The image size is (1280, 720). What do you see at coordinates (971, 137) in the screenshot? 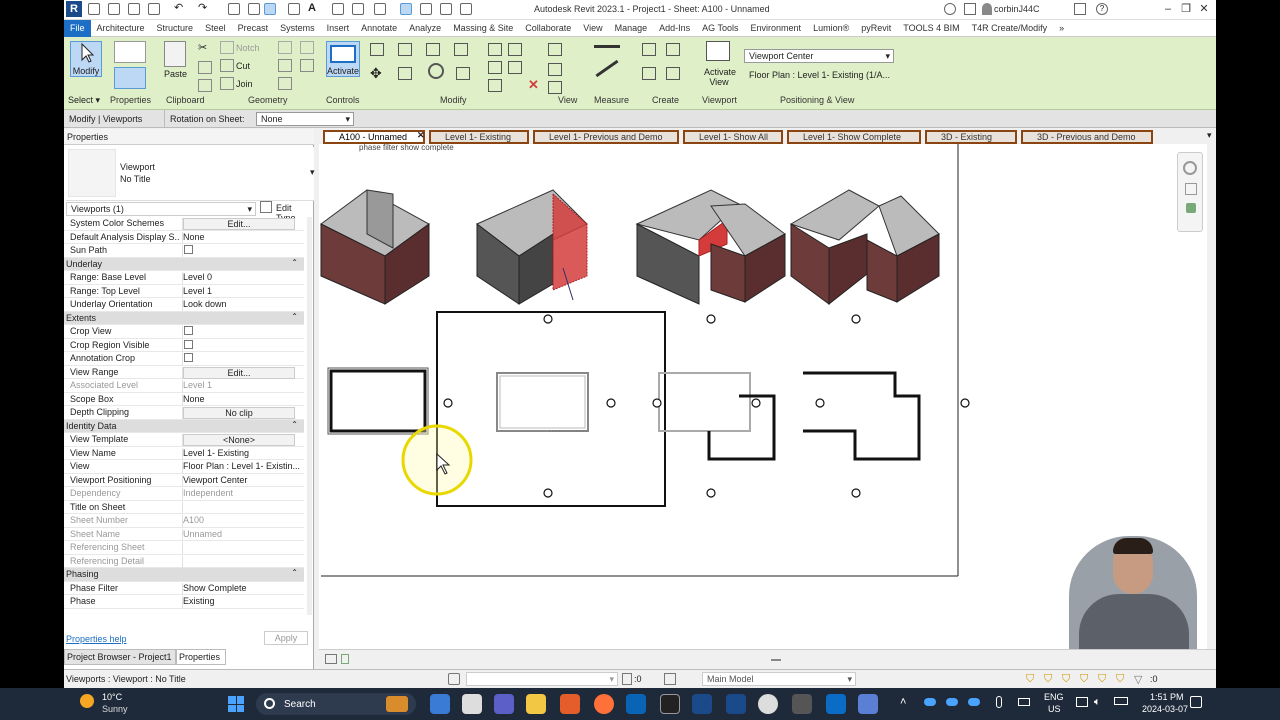
I see `tab-3d-existing: 3D - Existing` at bounding box center [971, 137].